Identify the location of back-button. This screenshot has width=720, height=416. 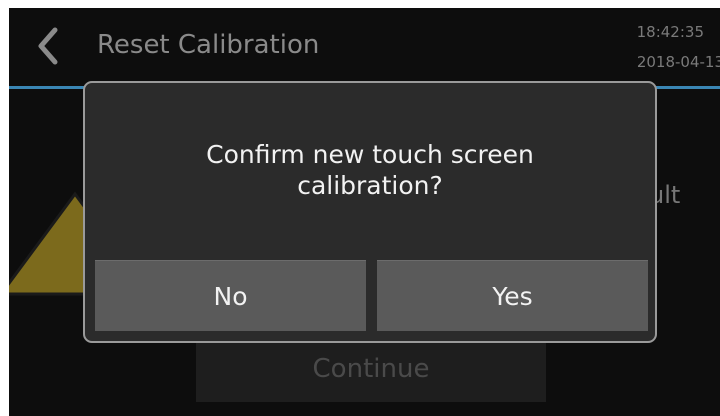
(49, 46).